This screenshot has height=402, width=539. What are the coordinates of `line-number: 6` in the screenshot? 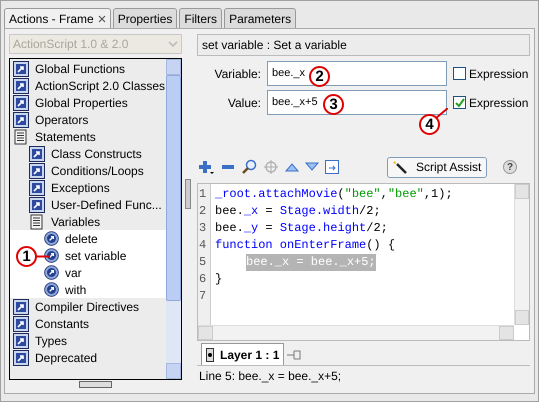 It's located at (203, 279).